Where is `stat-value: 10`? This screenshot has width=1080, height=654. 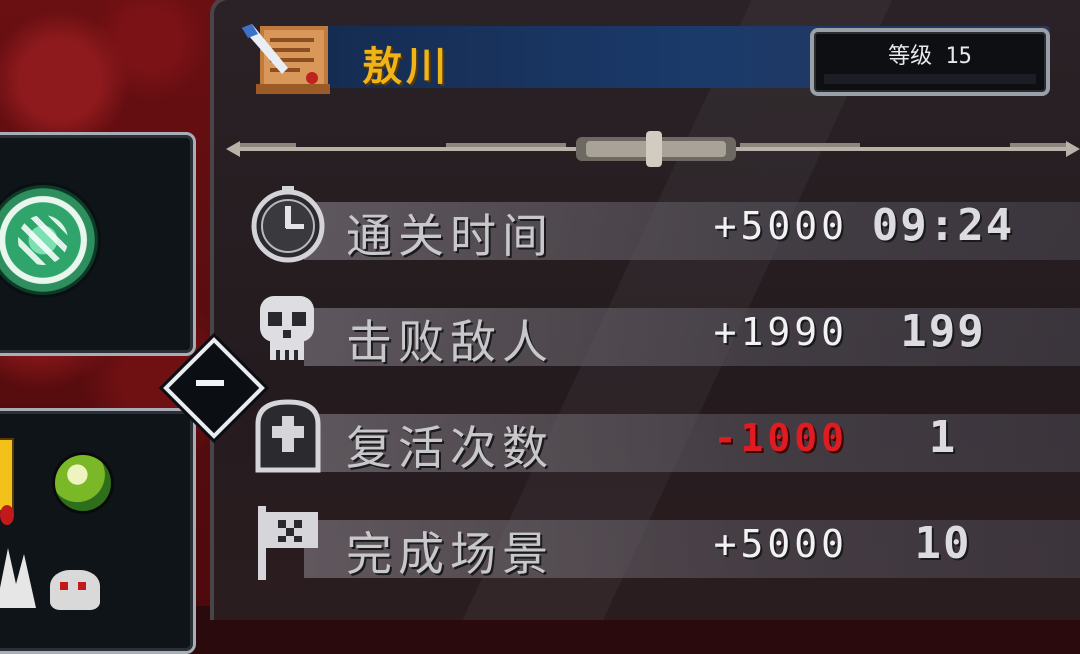 stat-value: 10 is located at coordinates (943, 543).